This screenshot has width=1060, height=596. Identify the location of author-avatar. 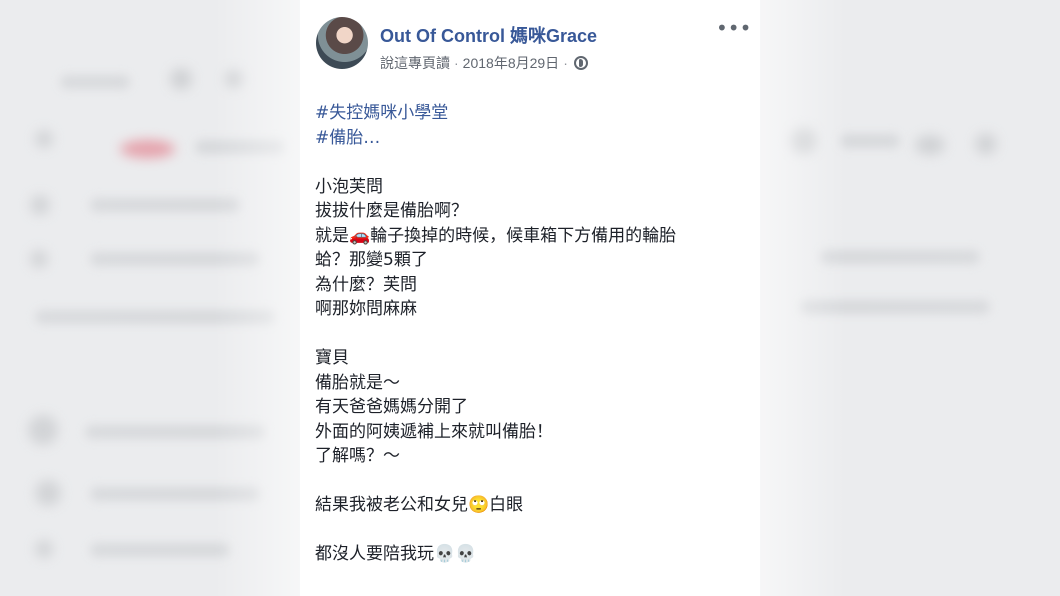
(342, 43).